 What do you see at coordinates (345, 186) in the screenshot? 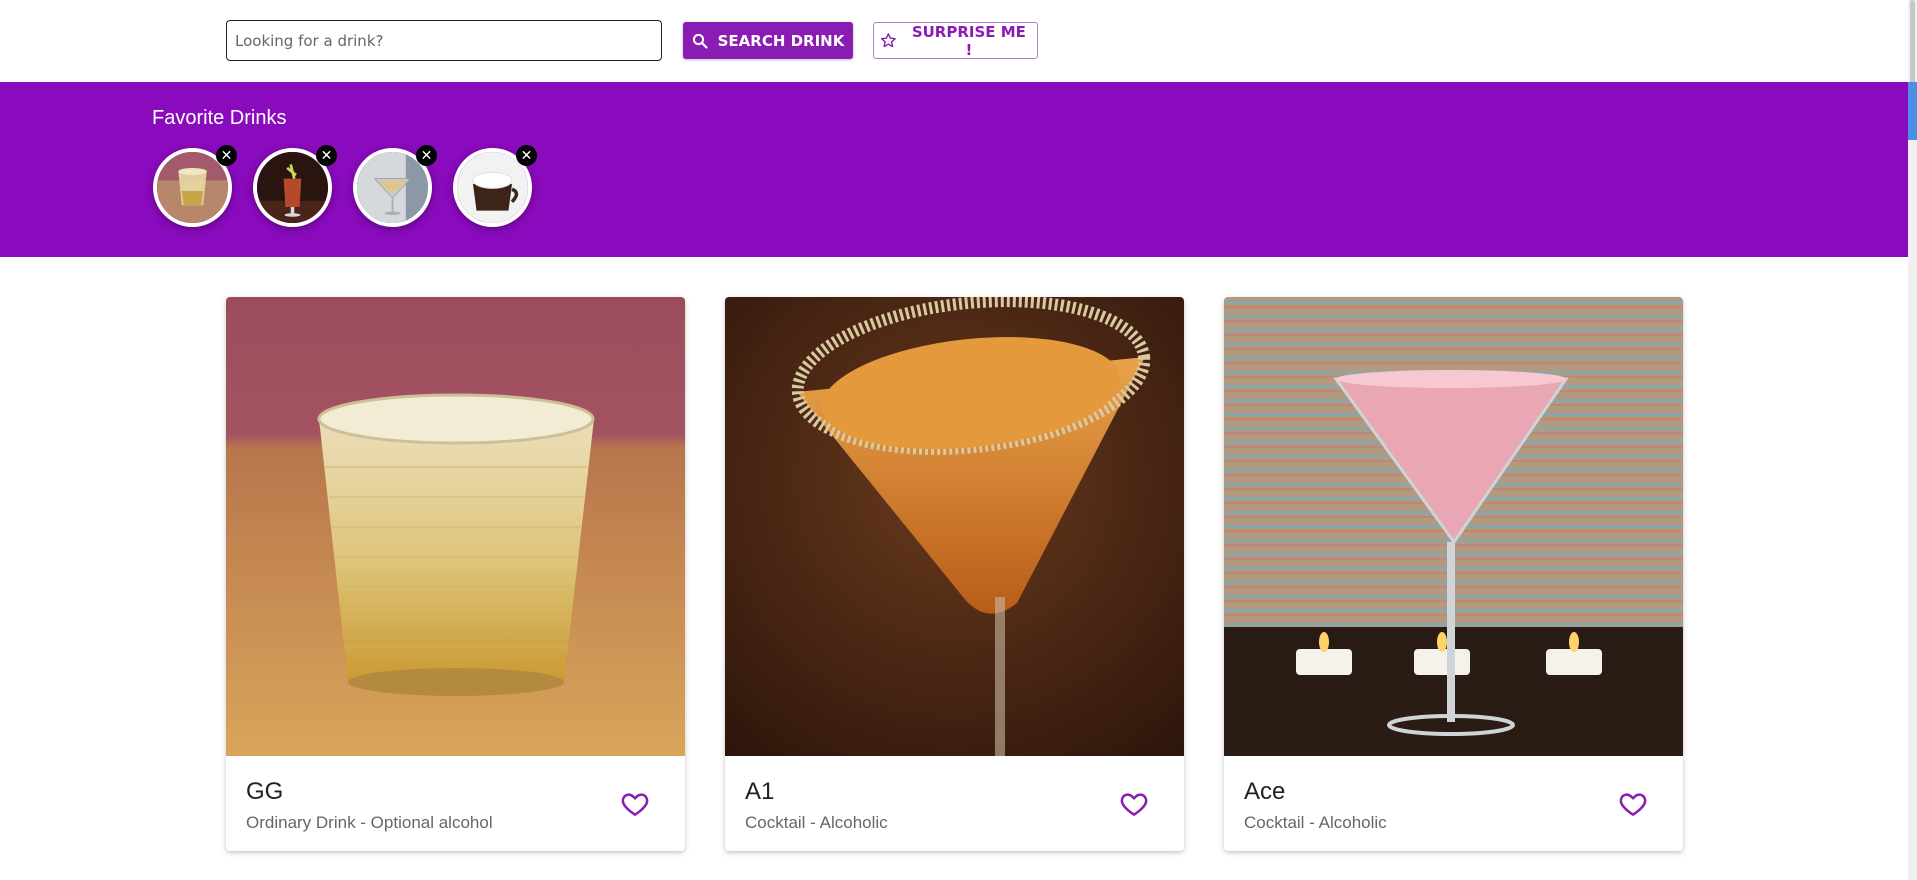
I see `favorites-list: ✕ ✕ ✕ ✕` at bounding box center [345, 186].